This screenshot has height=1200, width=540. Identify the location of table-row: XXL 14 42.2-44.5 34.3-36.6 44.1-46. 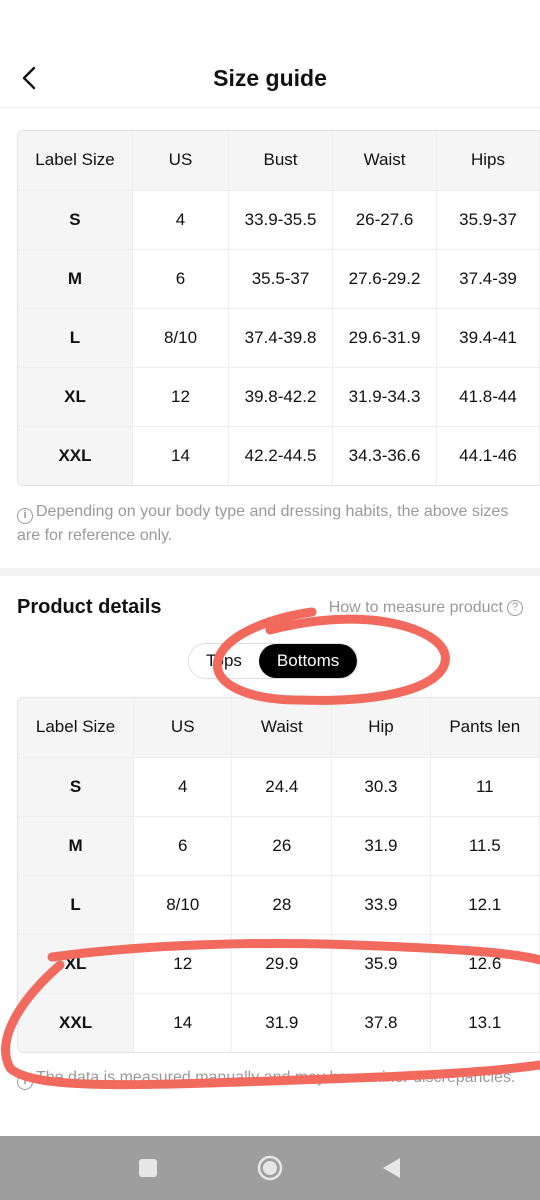
(279, 455).